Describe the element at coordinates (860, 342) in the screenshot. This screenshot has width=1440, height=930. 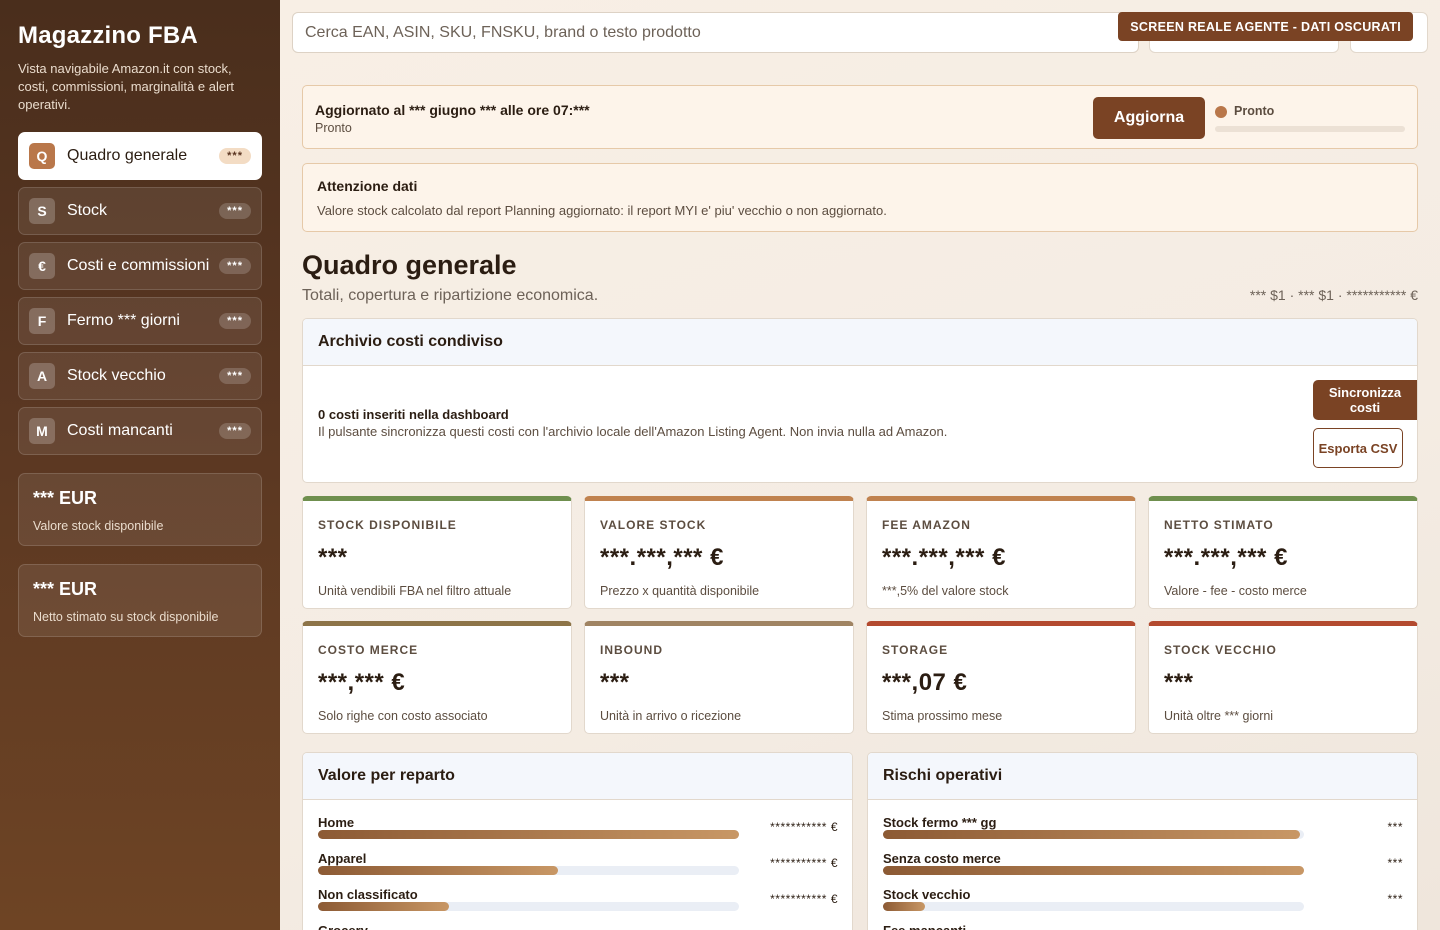
I see `archive-title: Archivio costi condiviso` at that location.